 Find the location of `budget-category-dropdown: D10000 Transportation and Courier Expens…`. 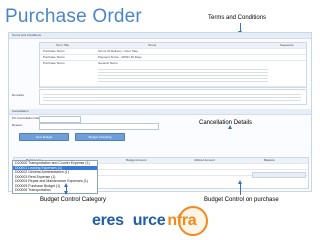

budget-category-dropdown: D10000 Transportation and Courier Expens… is located at coordinates (55, 177).